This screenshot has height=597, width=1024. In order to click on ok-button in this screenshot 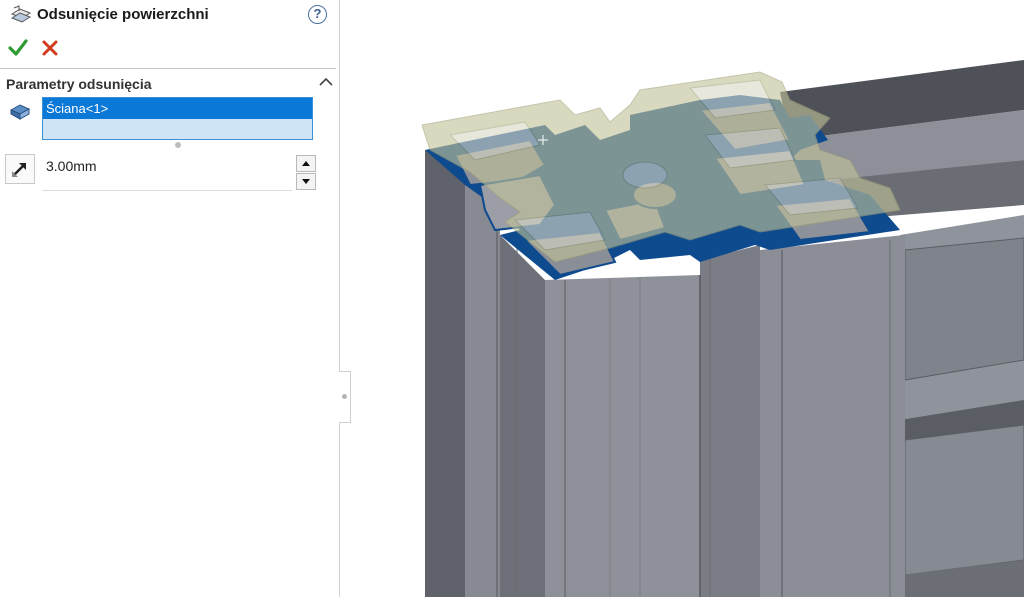, I will do `click(18, 48)`.